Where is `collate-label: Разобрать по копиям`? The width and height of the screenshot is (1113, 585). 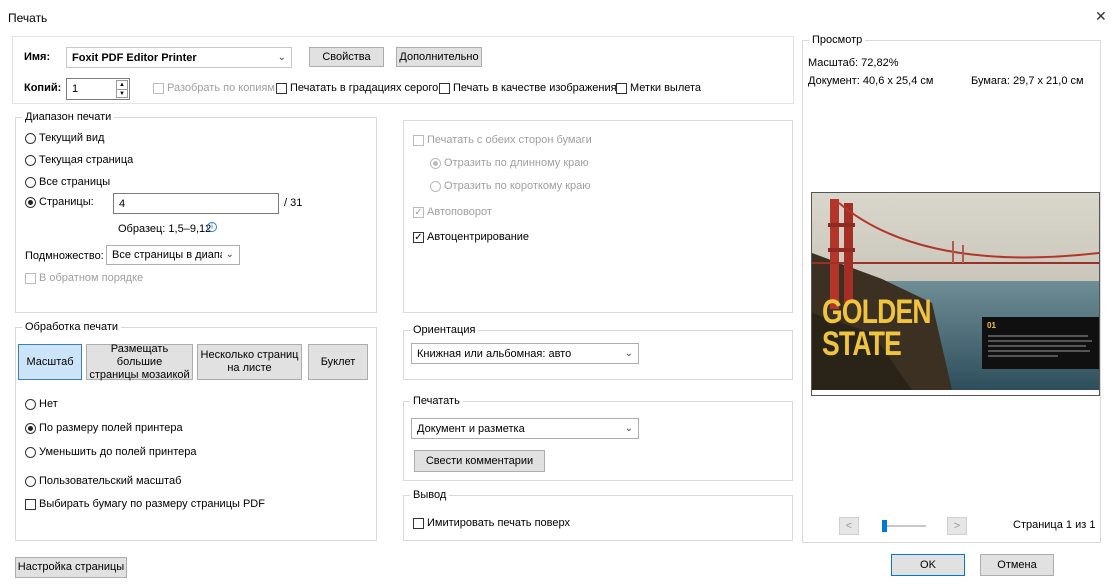 collate-label: Разобрать по копиям is located at coordinates (221, 88).